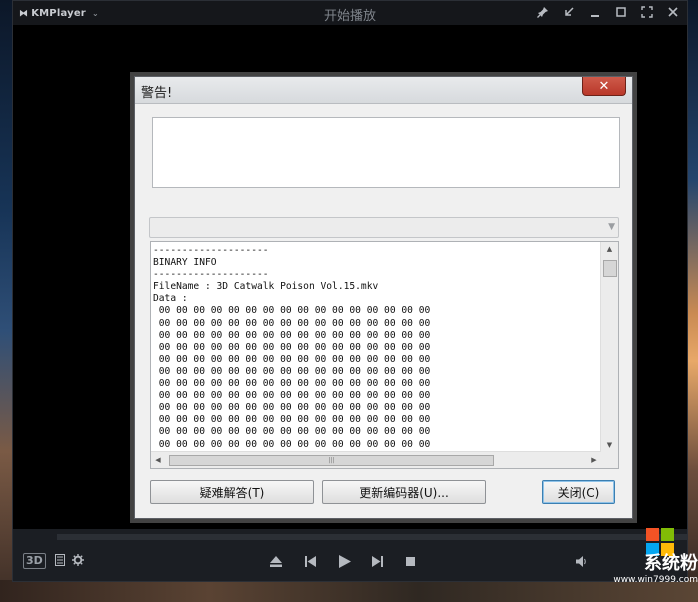 This screenshot has width=698, height=602. Describe the element at coordinates (609, 445) in the screenshot. I see `scroll-down-icon: ▼` at that location.